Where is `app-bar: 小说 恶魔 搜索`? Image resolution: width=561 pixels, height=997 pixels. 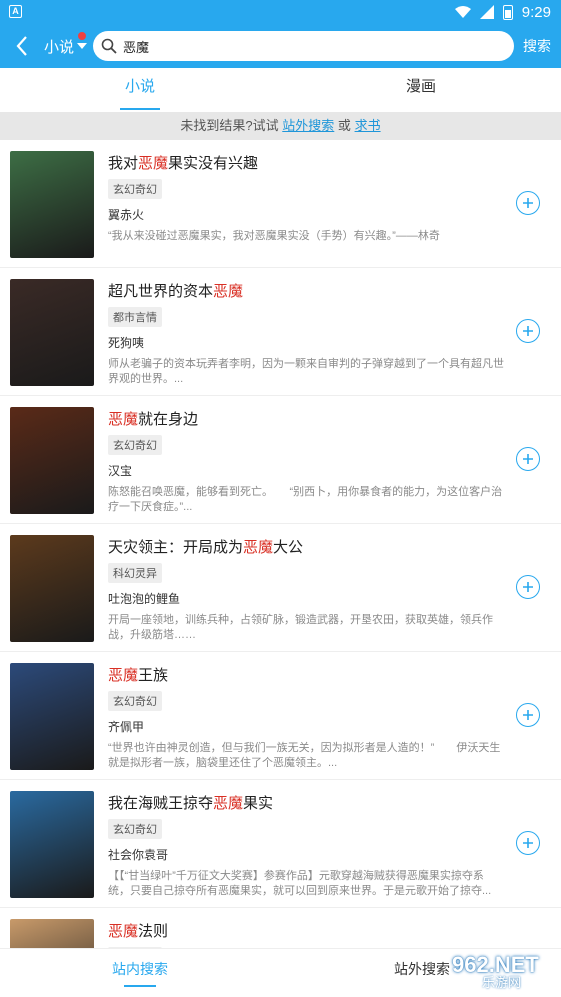
app-bar: 小说 恶魔 搜索 is located at coordinates (280, 46).